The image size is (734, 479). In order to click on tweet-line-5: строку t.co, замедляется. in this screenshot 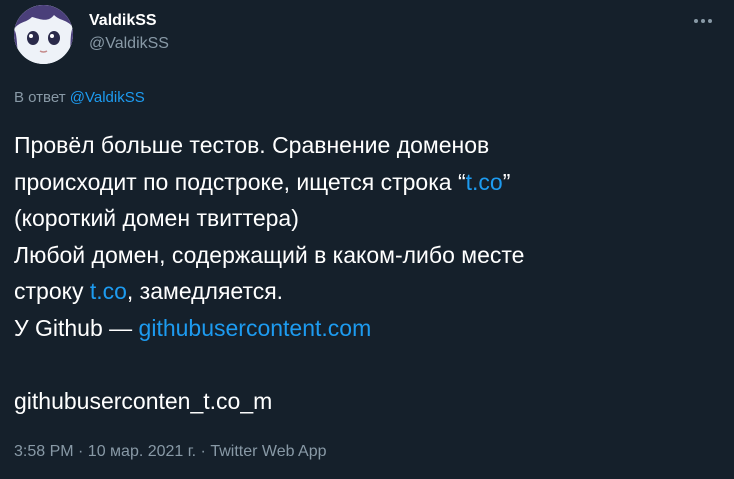, I will do `click(364, 291)`.